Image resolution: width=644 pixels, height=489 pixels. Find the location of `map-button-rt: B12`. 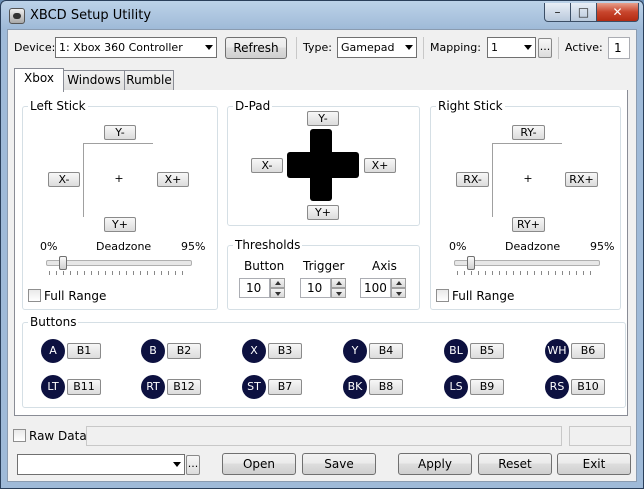

map-button-rt: B12 is located at coordinates (184, 387).